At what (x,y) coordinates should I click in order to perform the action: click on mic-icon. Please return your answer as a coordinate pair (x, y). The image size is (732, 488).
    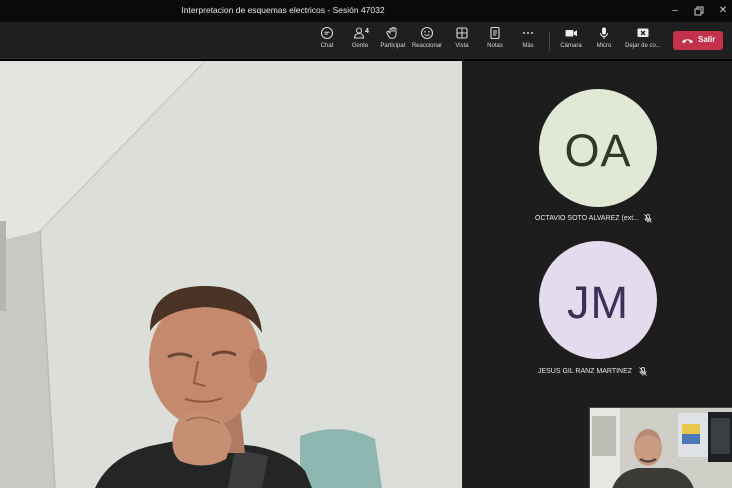
    Looking at the image, I should click on (604, 33).